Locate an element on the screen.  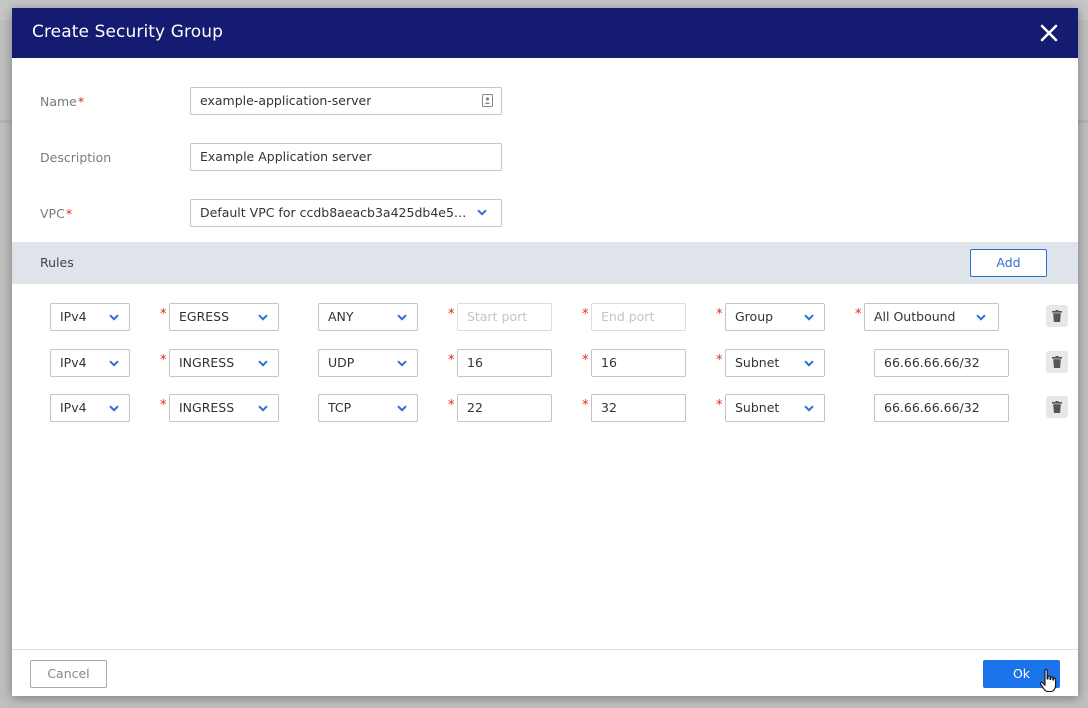
close-icon is located at coordinates (1049, 33).